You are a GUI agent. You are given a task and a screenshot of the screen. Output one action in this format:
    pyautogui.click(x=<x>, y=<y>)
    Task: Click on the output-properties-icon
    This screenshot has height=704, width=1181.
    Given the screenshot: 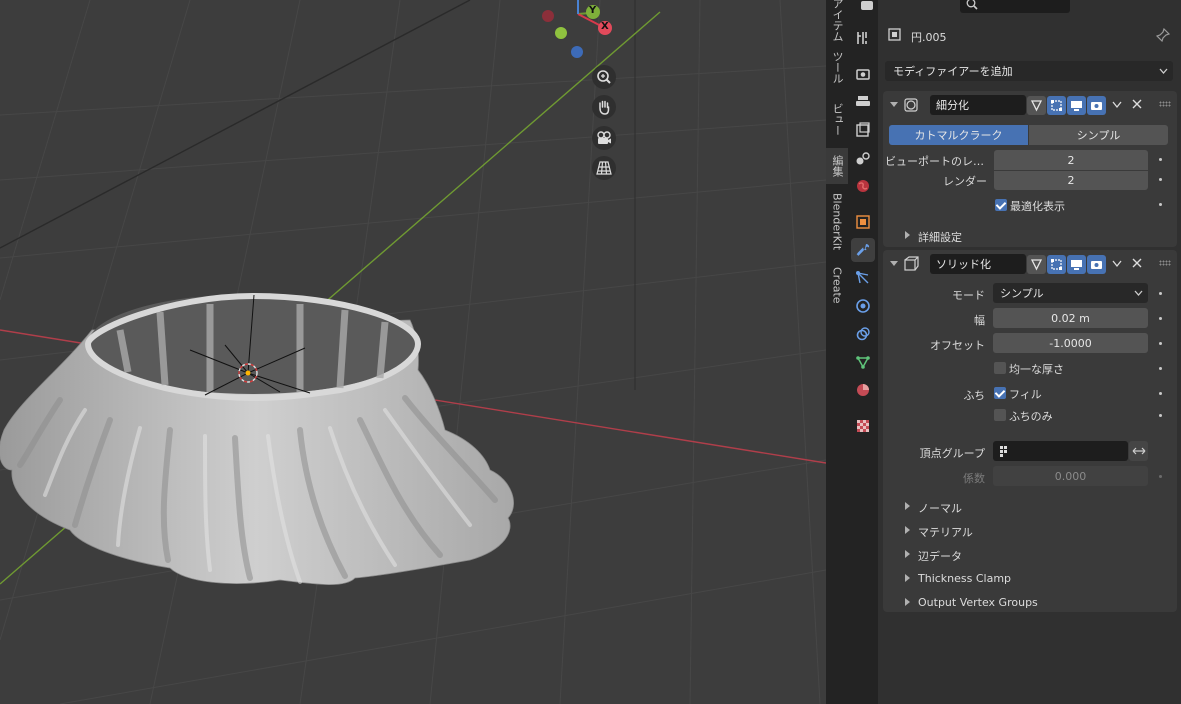 What is the action you would take?
    pyautogui.click(x=863, y=102)
    